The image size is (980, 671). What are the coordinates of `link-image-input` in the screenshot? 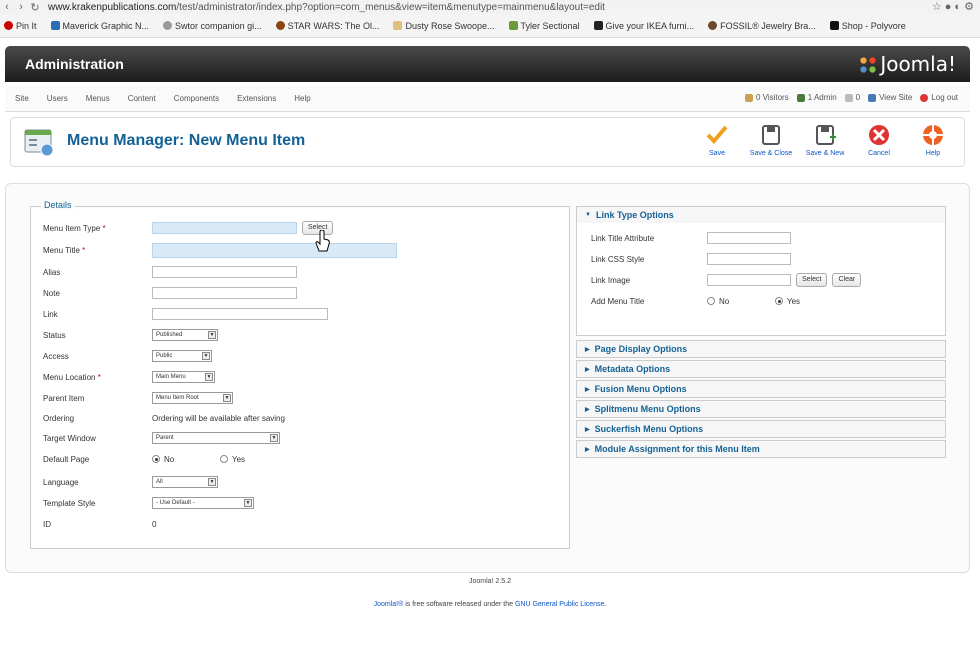 It's located at (749, 280).